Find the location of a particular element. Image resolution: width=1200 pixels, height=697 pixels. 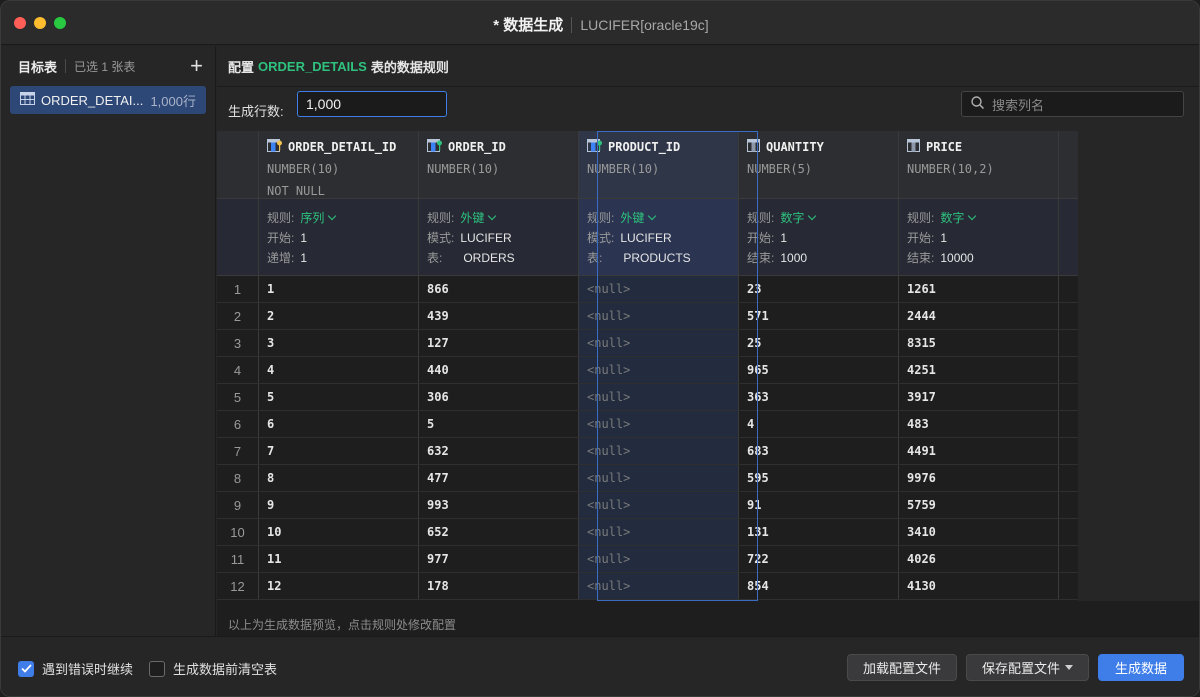

table-cell: 854 is located at coordinates (819, 586).